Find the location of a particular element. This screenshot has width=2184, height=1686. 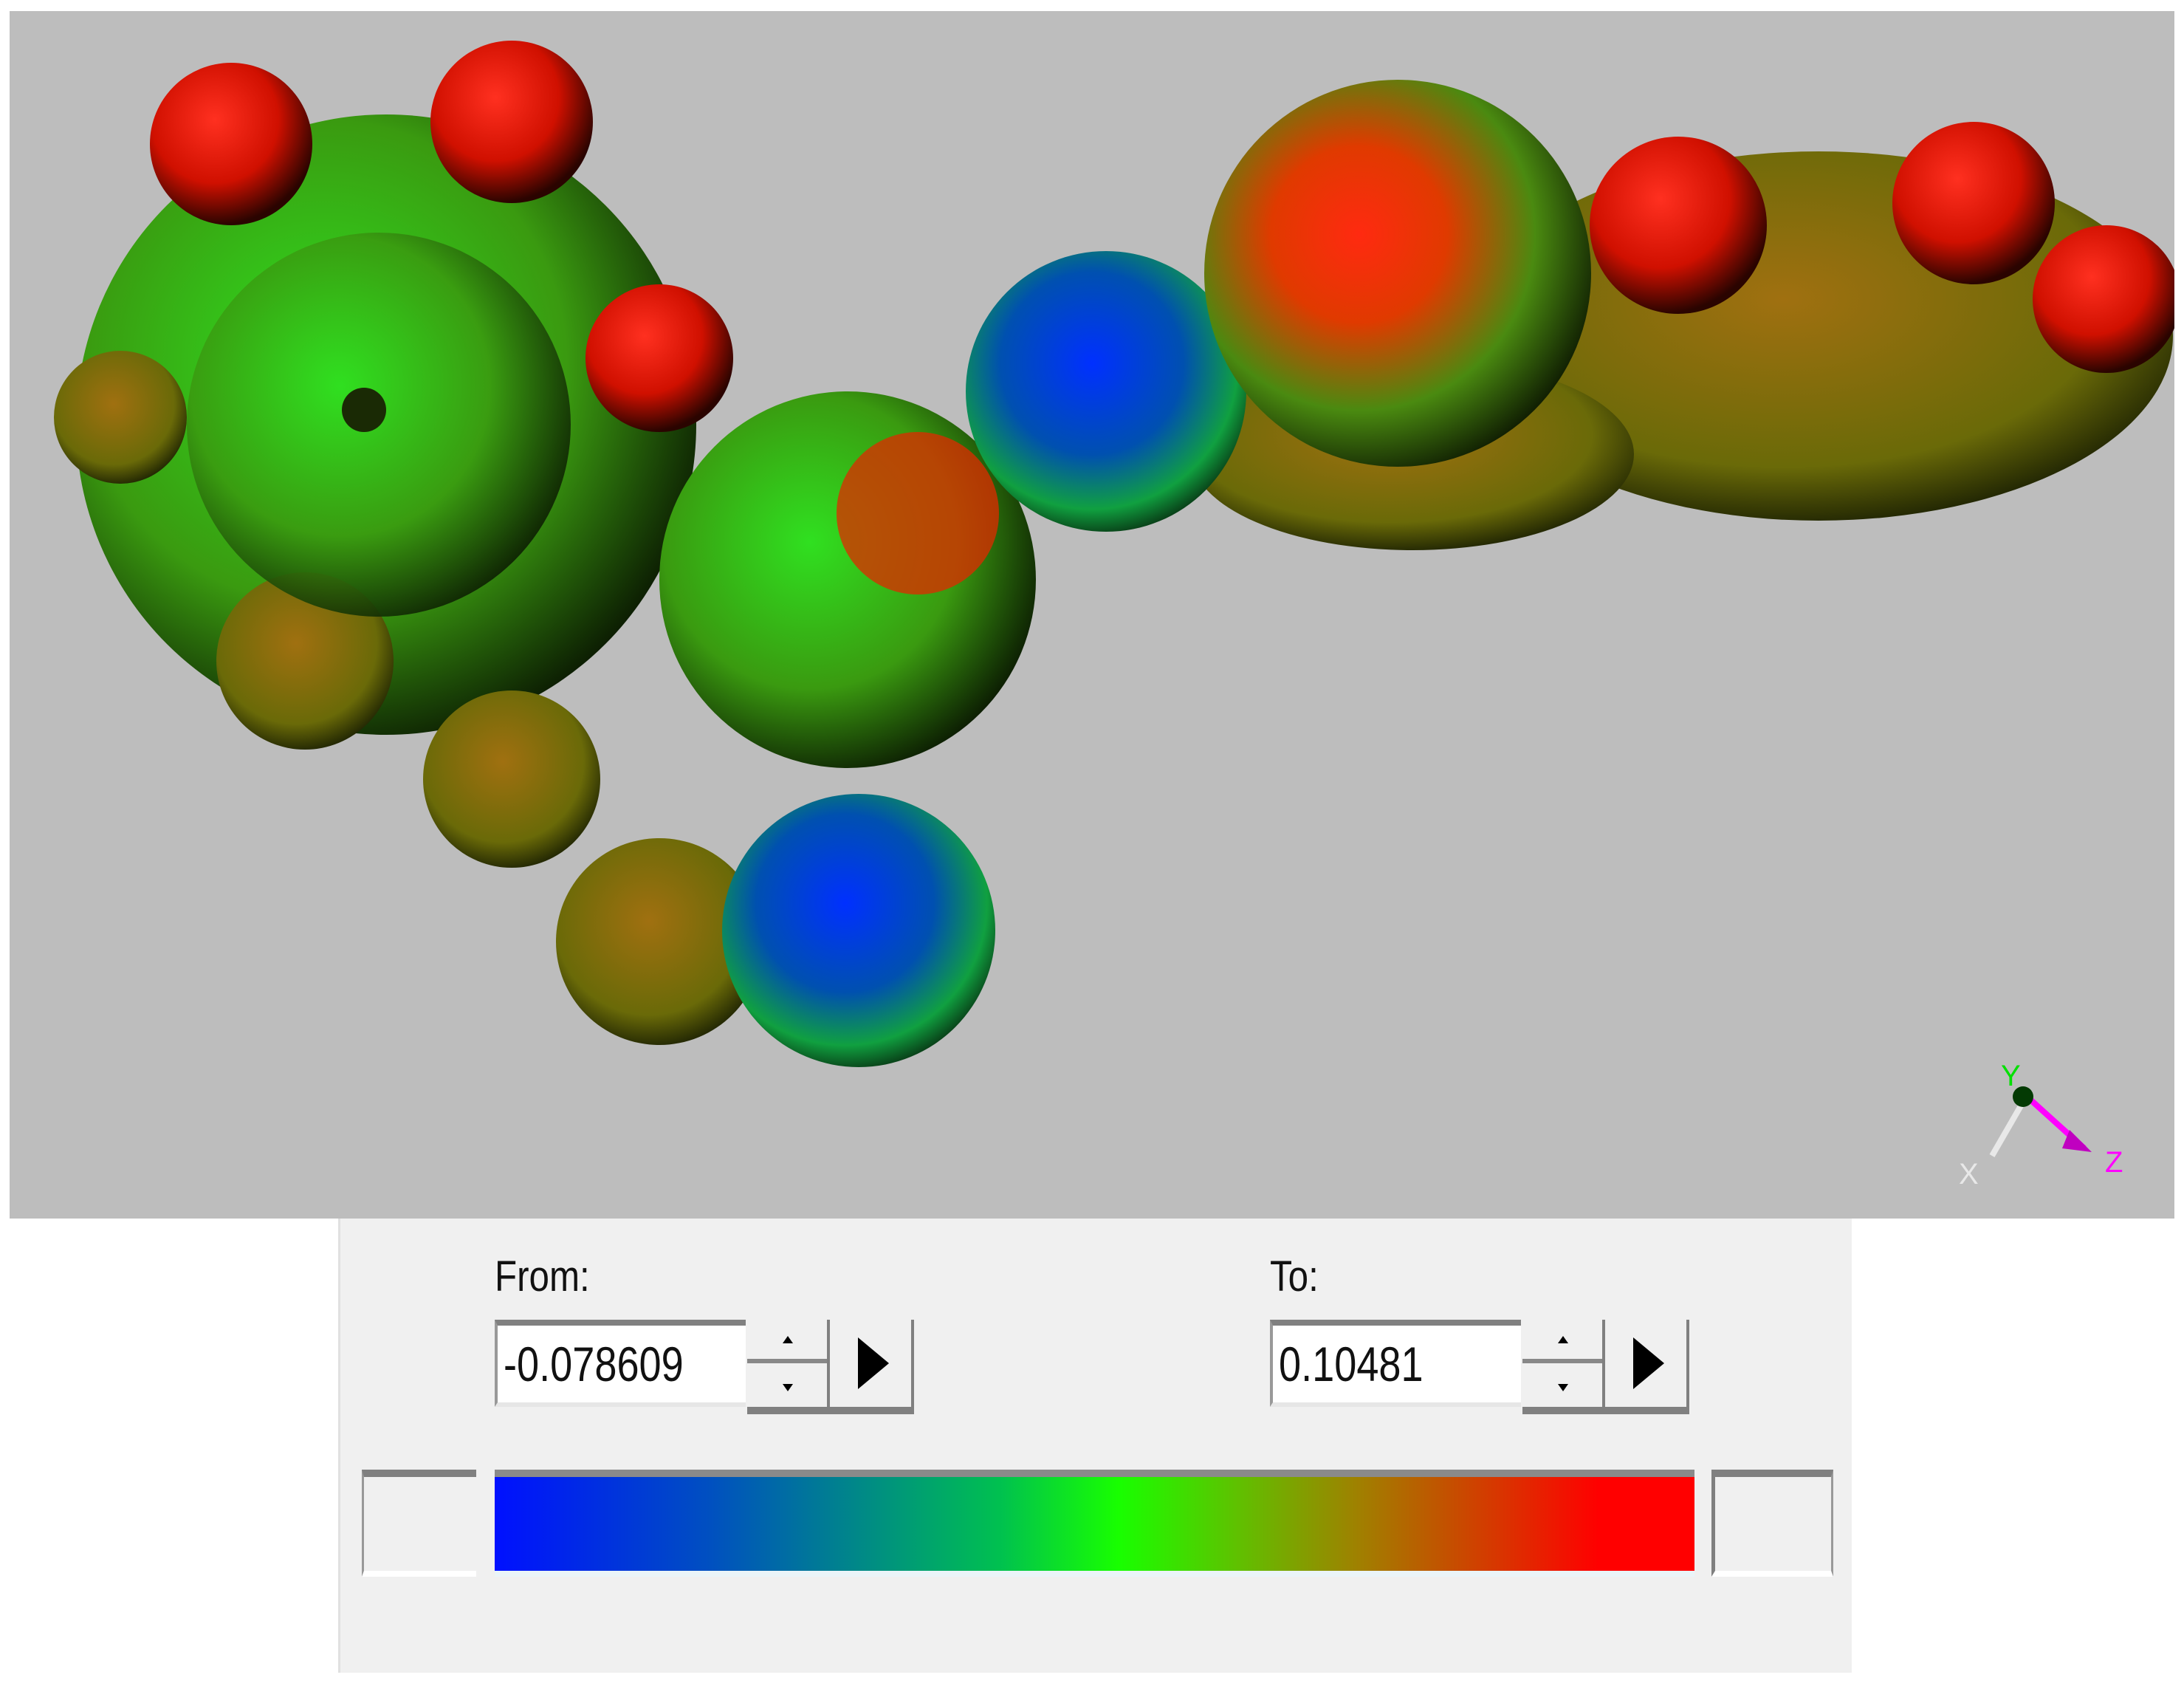

below-range-color-swatch is located at coordinates (419, 1523).